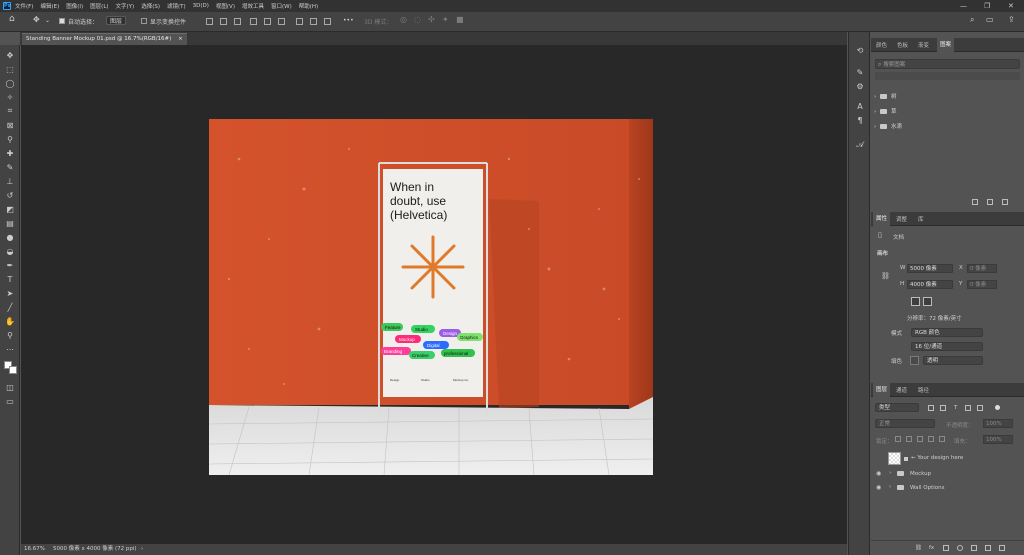 This screenshot has width=1024, height=555. What do you see at coordinates (308, 6) in the screenshot?
I see `menu-help: 帮助(H)` at bounding box center [308, 6].